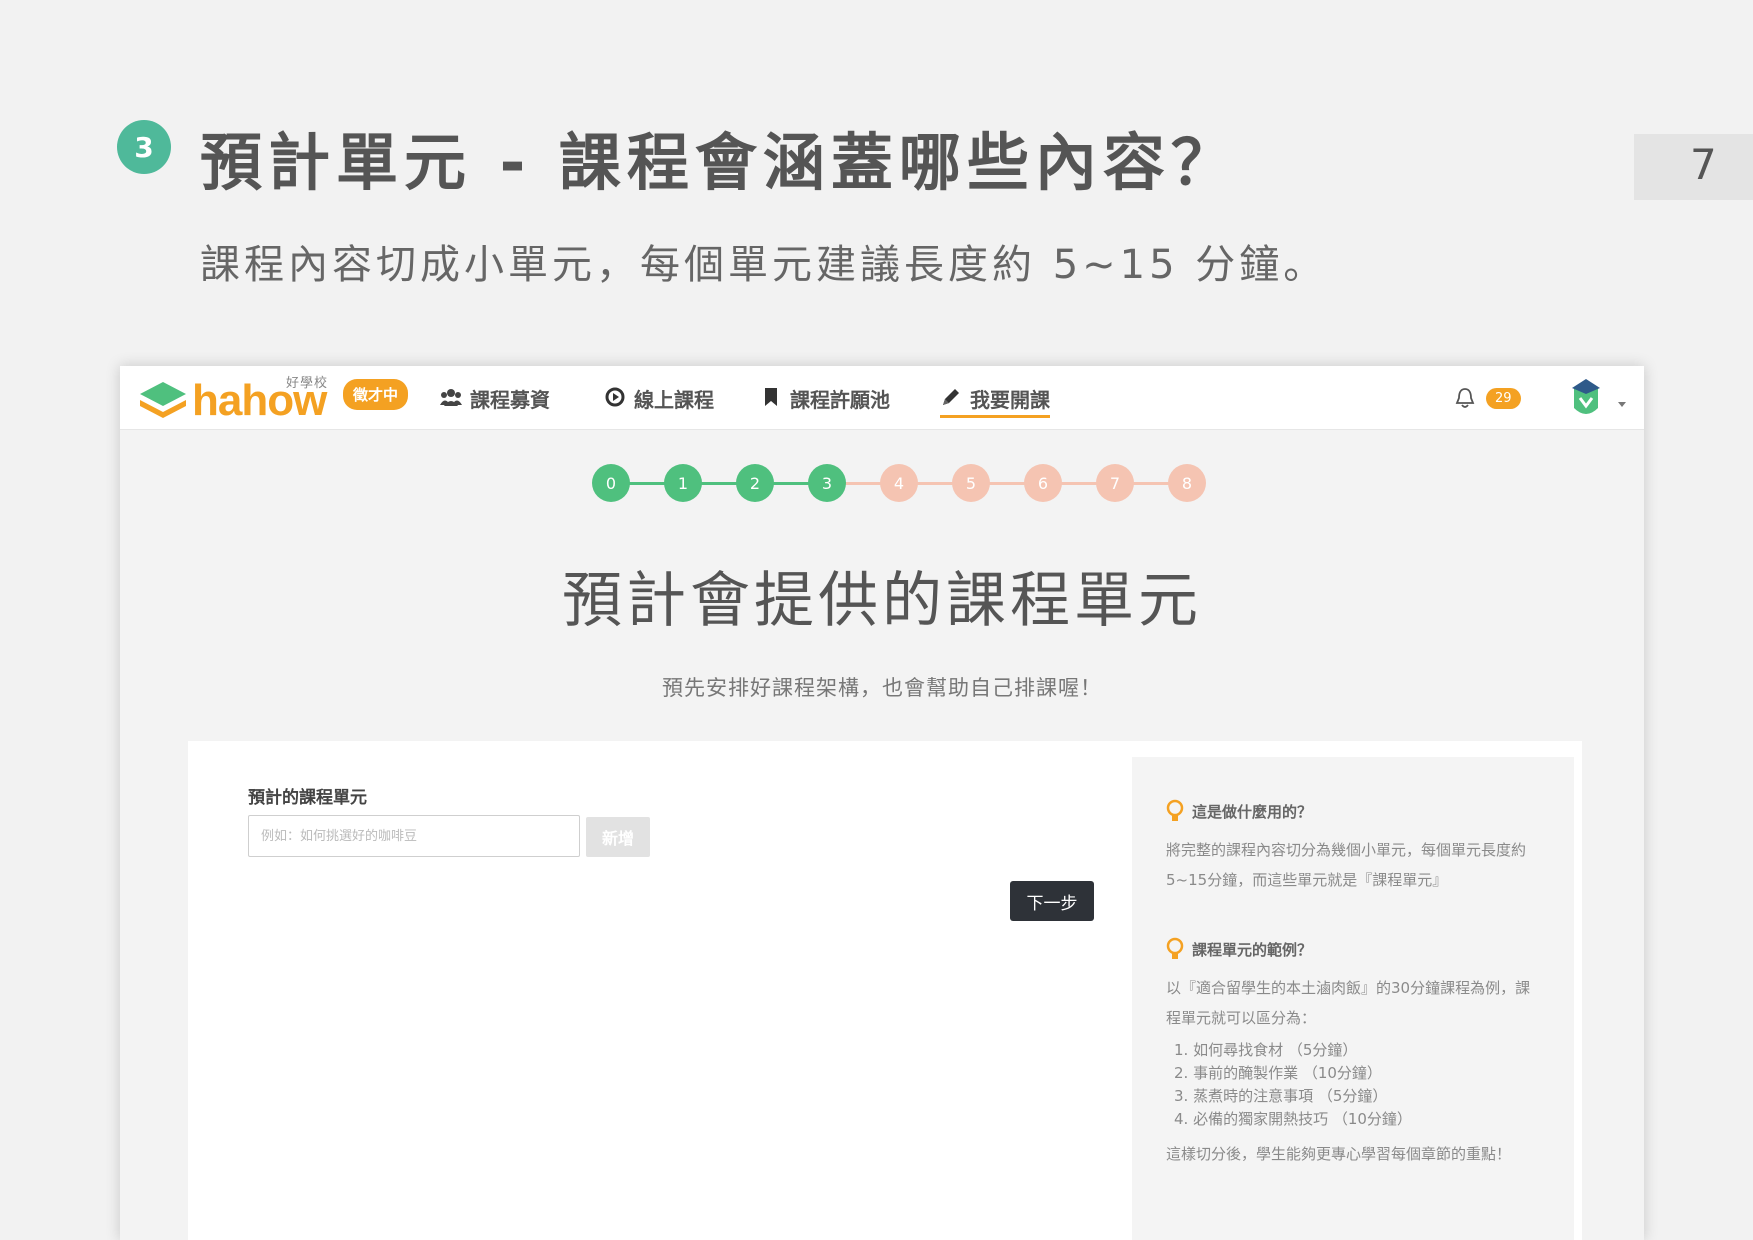 This screenshot has height=1240, width=1753. What do you see at coordinates (1052, 901) in the screenshot?
I see `next-step-button: 下一步` at bounding box center [1052, 901].